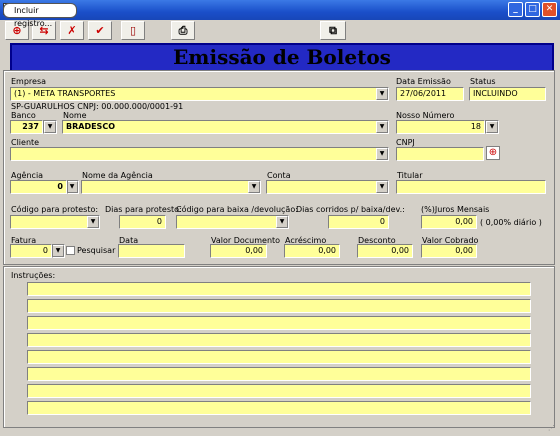 This screenshot has height=436, width=560. What do you see at coordinates (70, 250) in the screenshot?
I see `pesquisar-checkbox` at bounding box center [70, 250].